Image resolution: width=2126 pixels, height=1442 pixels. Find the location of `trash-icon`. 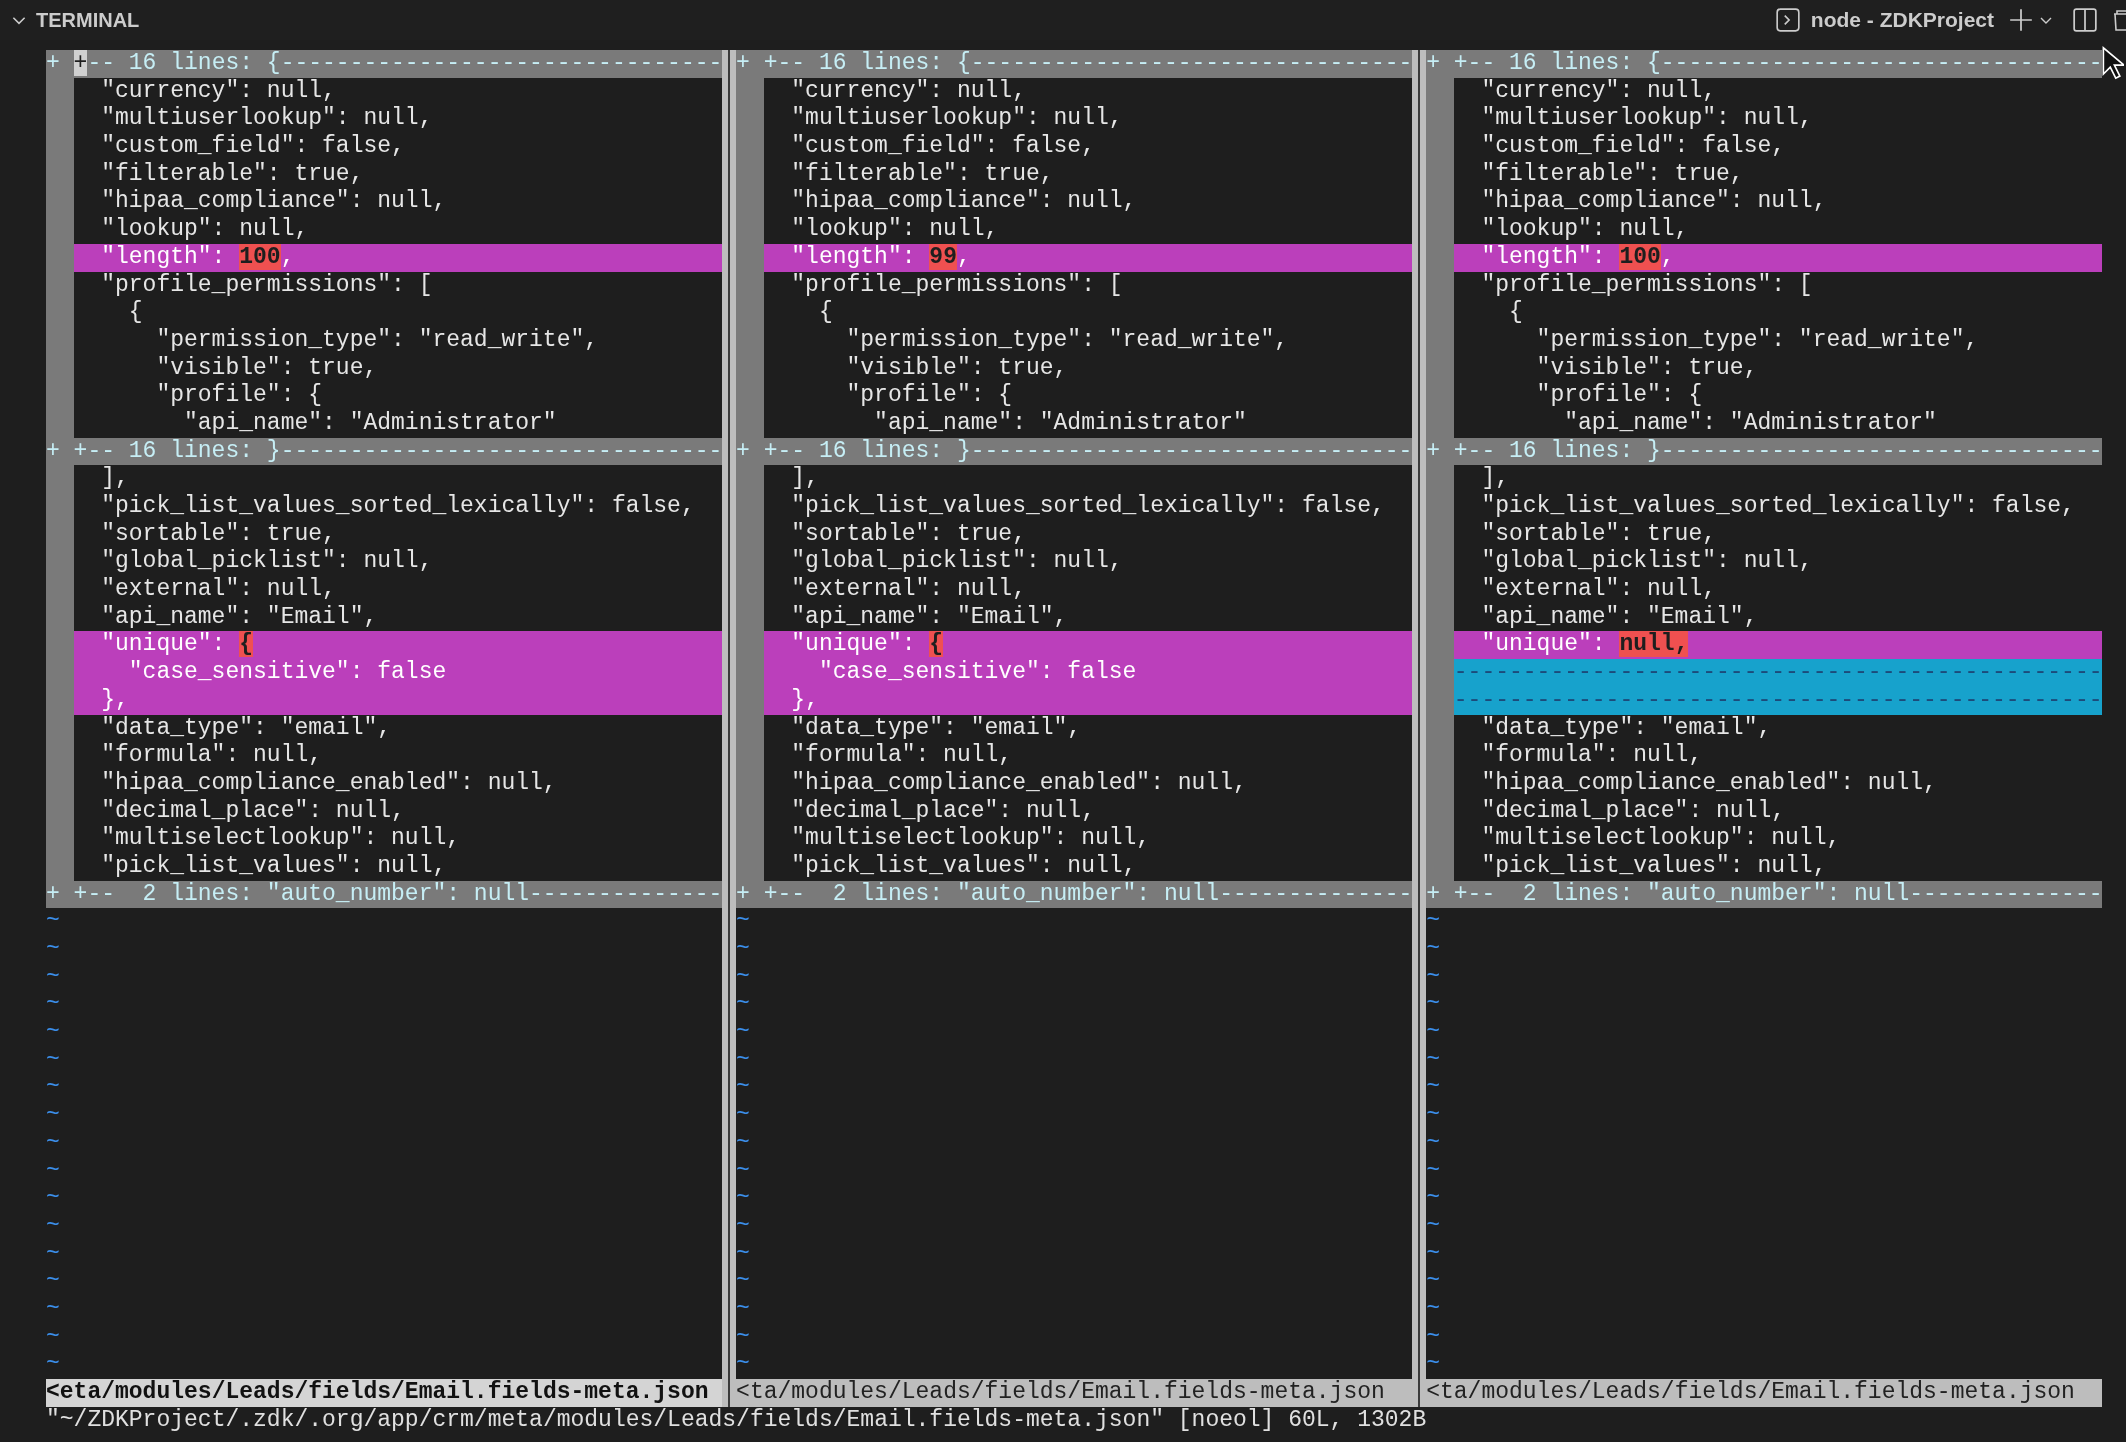

trash-icon is located at coordinates (2119, 20).